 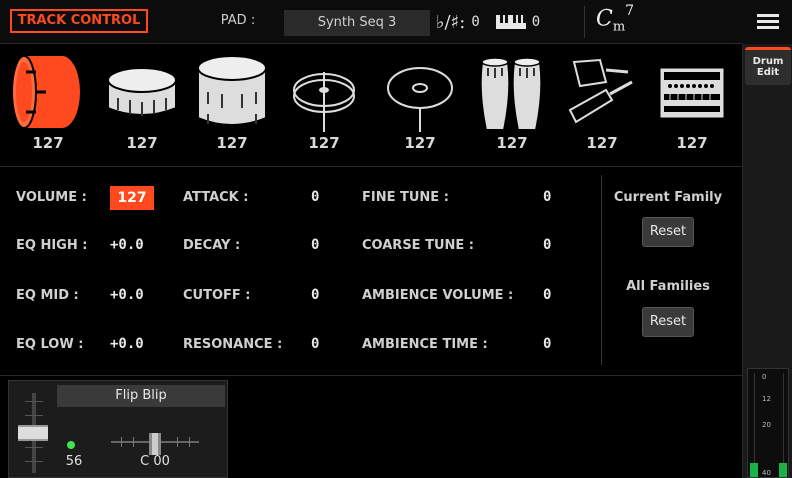 What do you see at coordinates (475, 22) in the screenshot?
I see `transpose-value: 0` at bounding box center [475, 22].